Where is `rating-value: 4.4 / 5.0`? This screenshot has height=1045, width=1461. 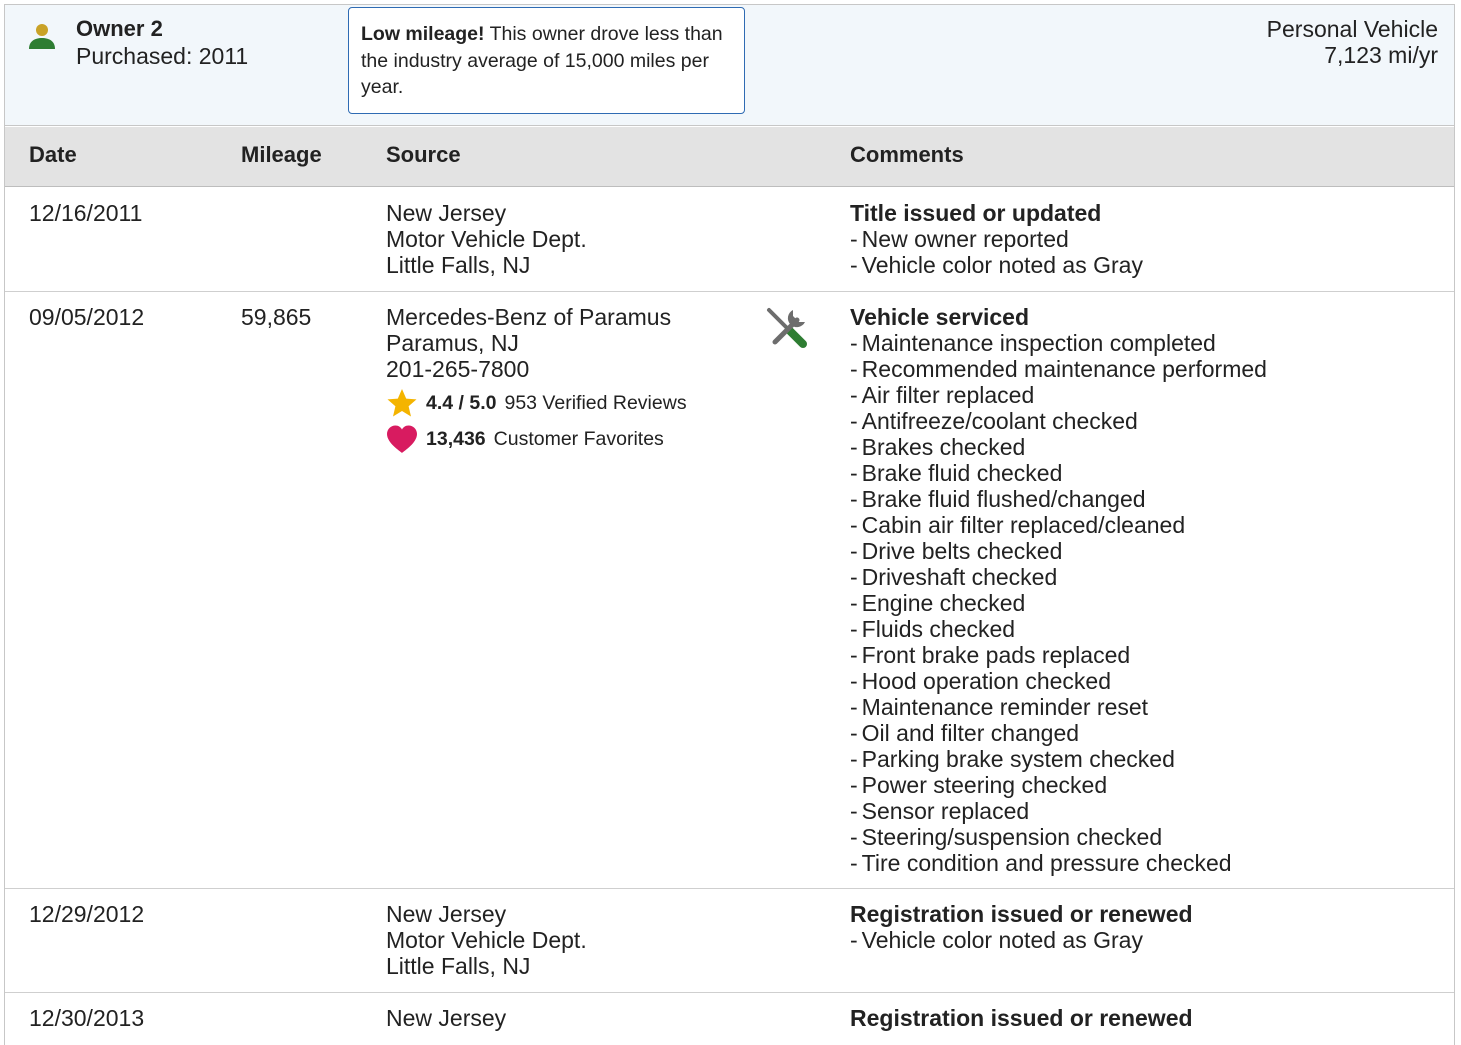
rating-value: 4.4 / 5.0 is located at coordinates (461, 402).